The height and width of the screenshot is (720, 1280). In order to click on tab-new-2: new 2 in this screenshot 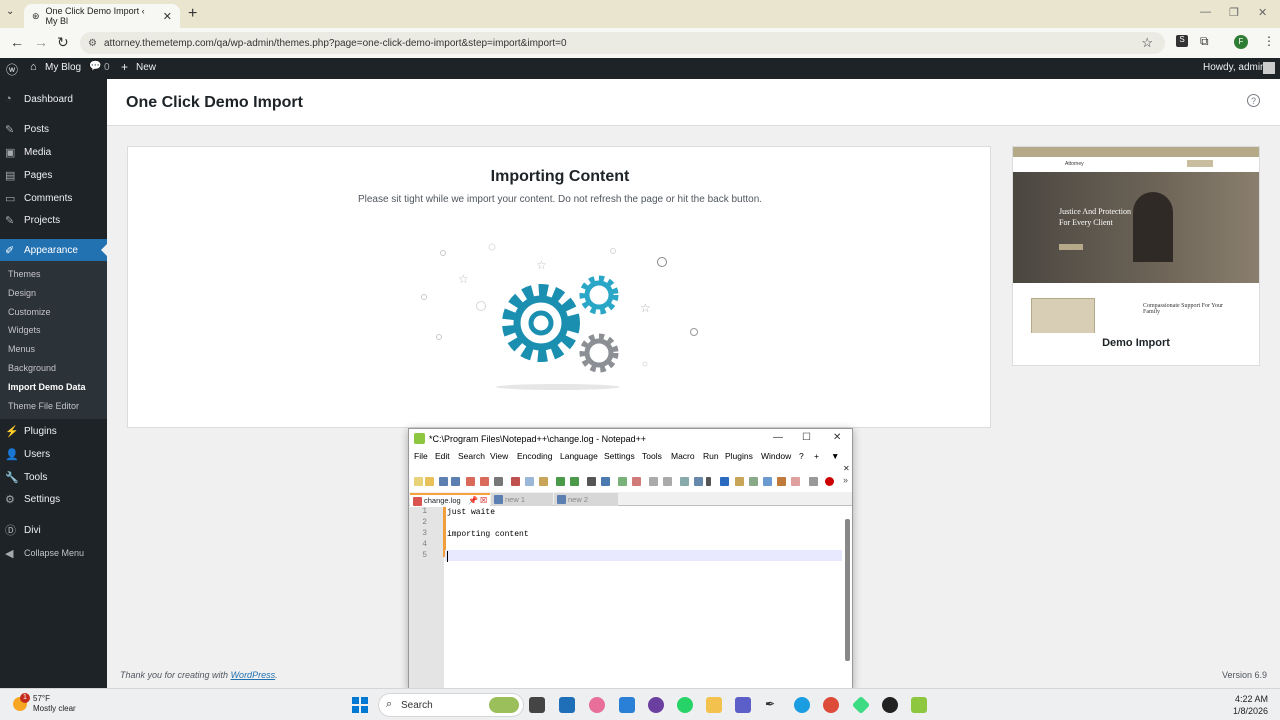, I will do `click(586, 499)`.